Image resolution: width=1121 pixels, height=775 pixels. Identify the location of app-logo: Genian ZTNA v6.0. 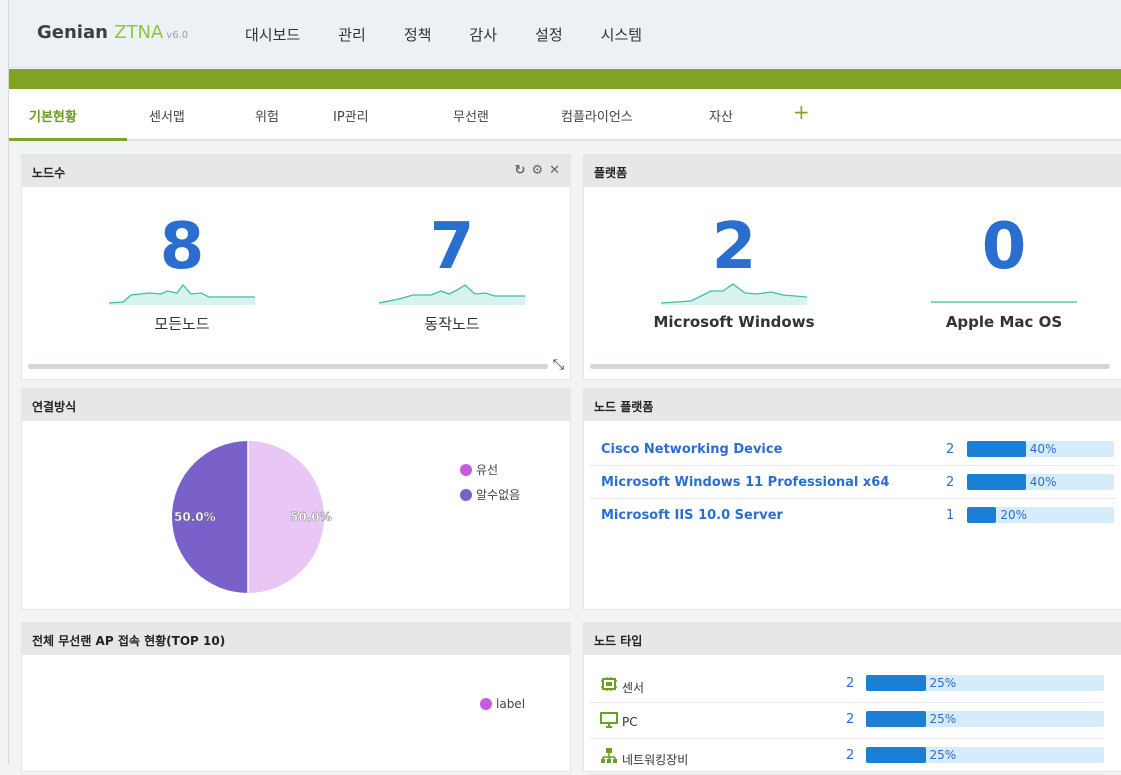
(112, 32).